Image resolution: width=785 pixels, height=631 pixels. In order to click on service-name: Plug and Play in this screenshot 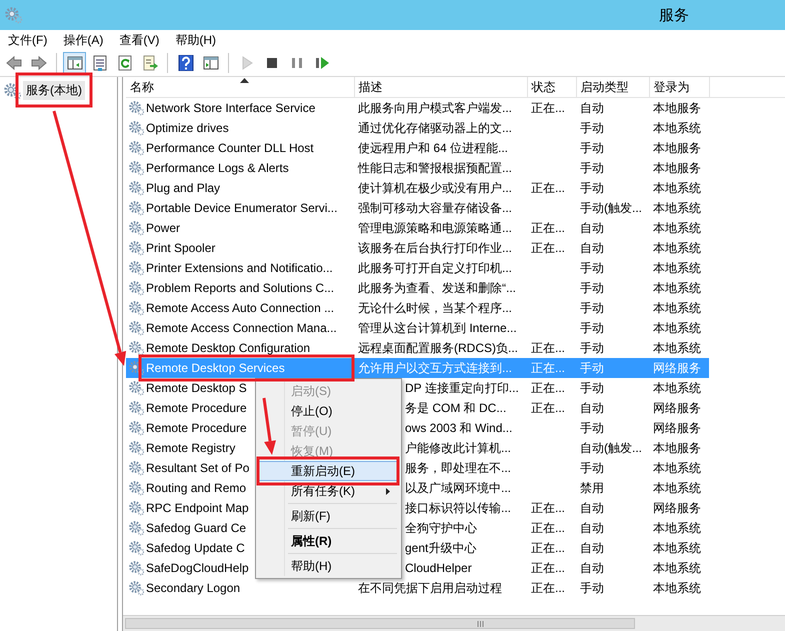, I will do `click(183, 188)`.